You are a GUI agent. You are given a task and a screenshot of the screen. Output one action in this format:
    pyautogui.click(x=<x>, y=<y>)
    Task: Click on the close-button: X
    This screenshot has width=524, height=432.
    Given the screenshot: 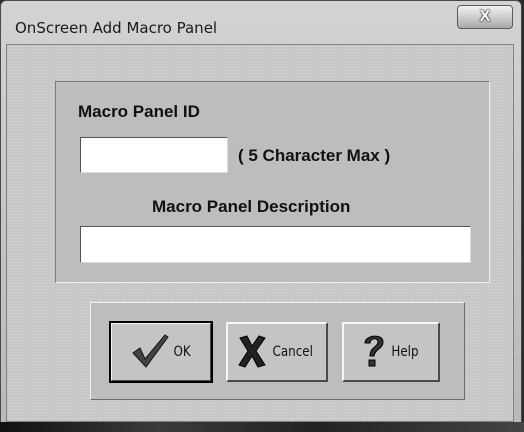 What is the action you would take?
    pyautogui.click(x=485, y=17)
    